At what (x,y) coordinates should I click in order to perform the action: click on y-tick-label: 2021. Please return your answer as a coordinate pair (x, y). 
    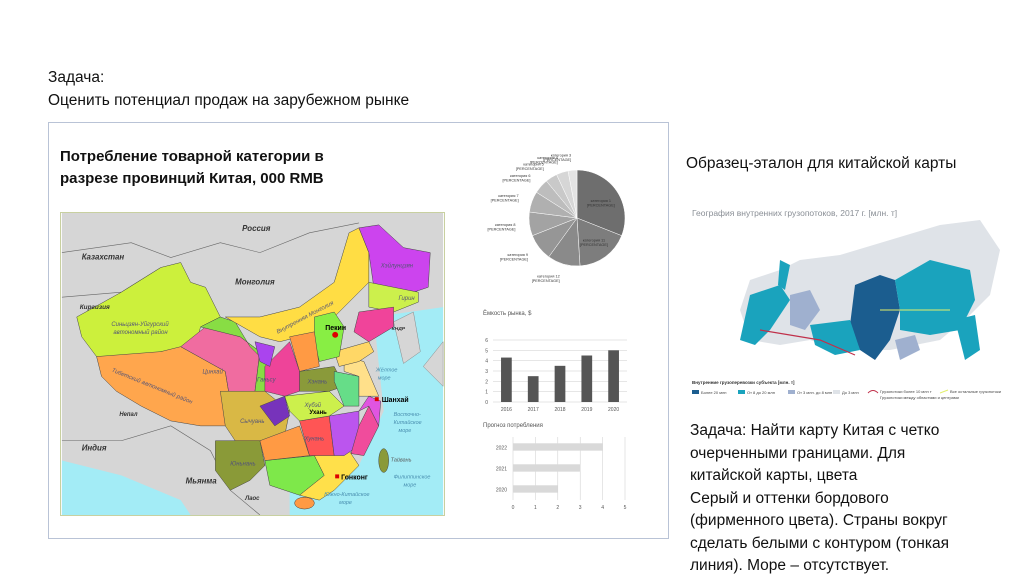
    Looking at the image, I should click on (501, 470).